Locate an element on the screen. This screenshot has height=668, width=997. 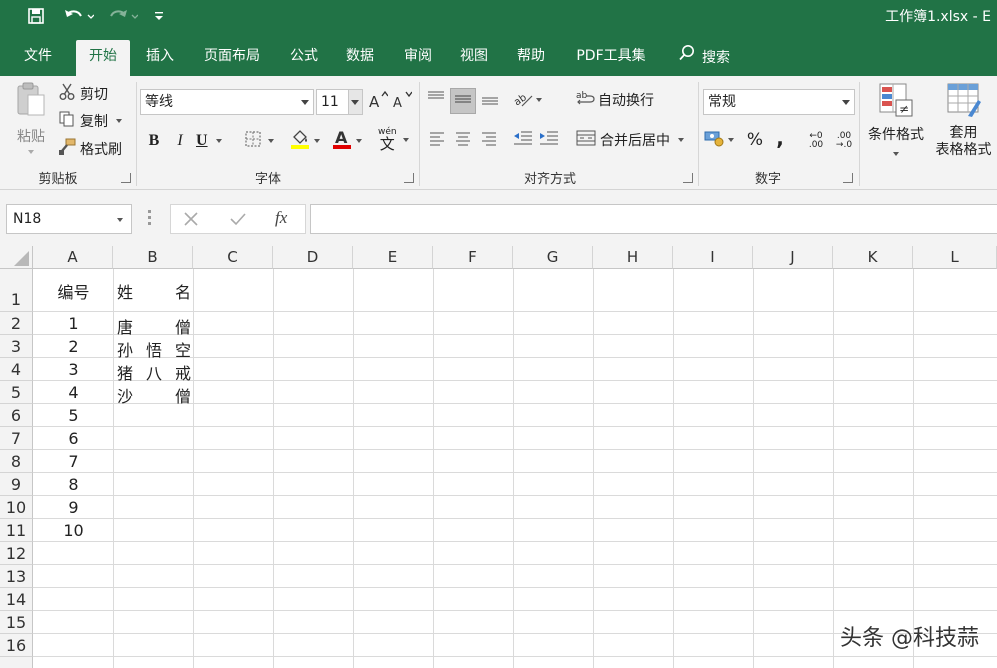
cell-a9: 8 is located at coordinates (73, 484).